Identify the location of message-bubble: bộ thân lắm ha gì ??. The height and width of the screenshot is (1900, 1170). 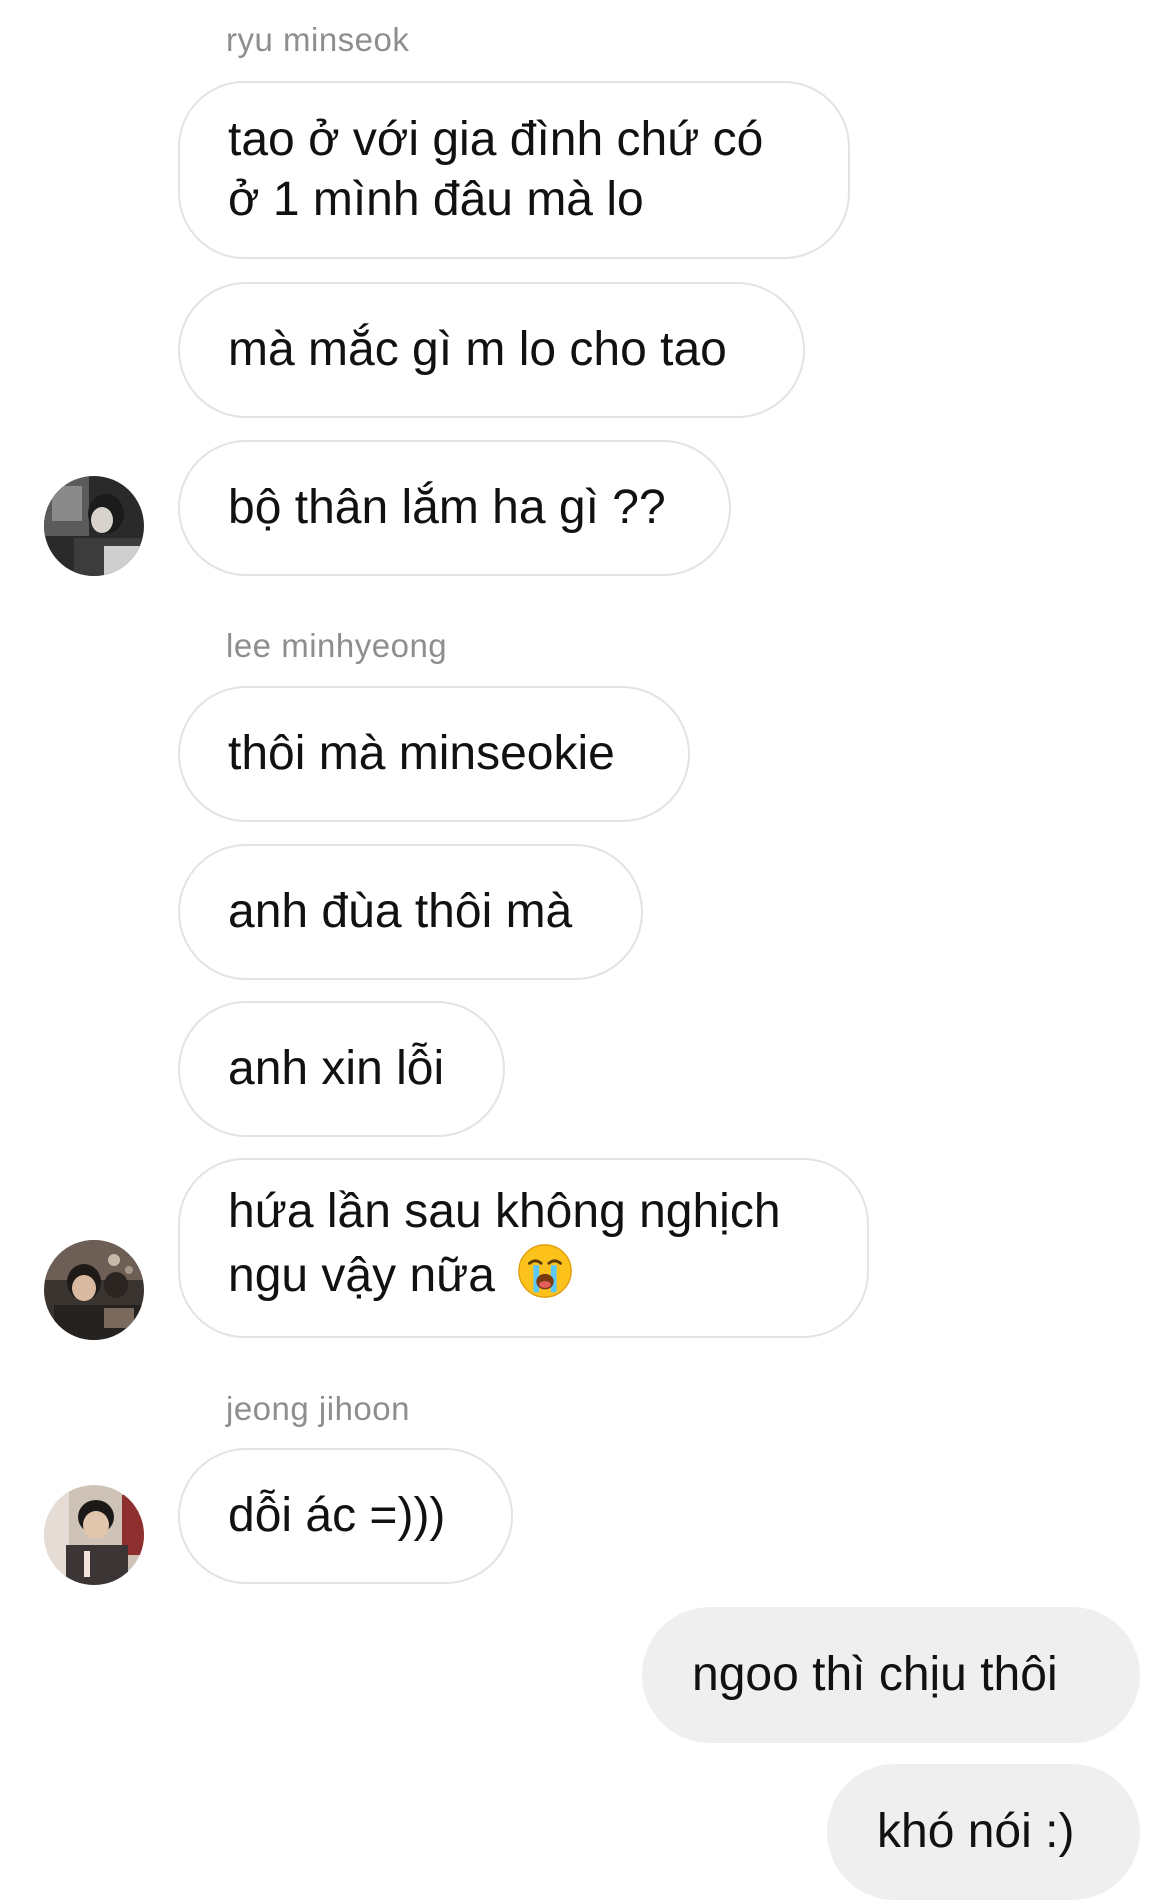
(454, 508).